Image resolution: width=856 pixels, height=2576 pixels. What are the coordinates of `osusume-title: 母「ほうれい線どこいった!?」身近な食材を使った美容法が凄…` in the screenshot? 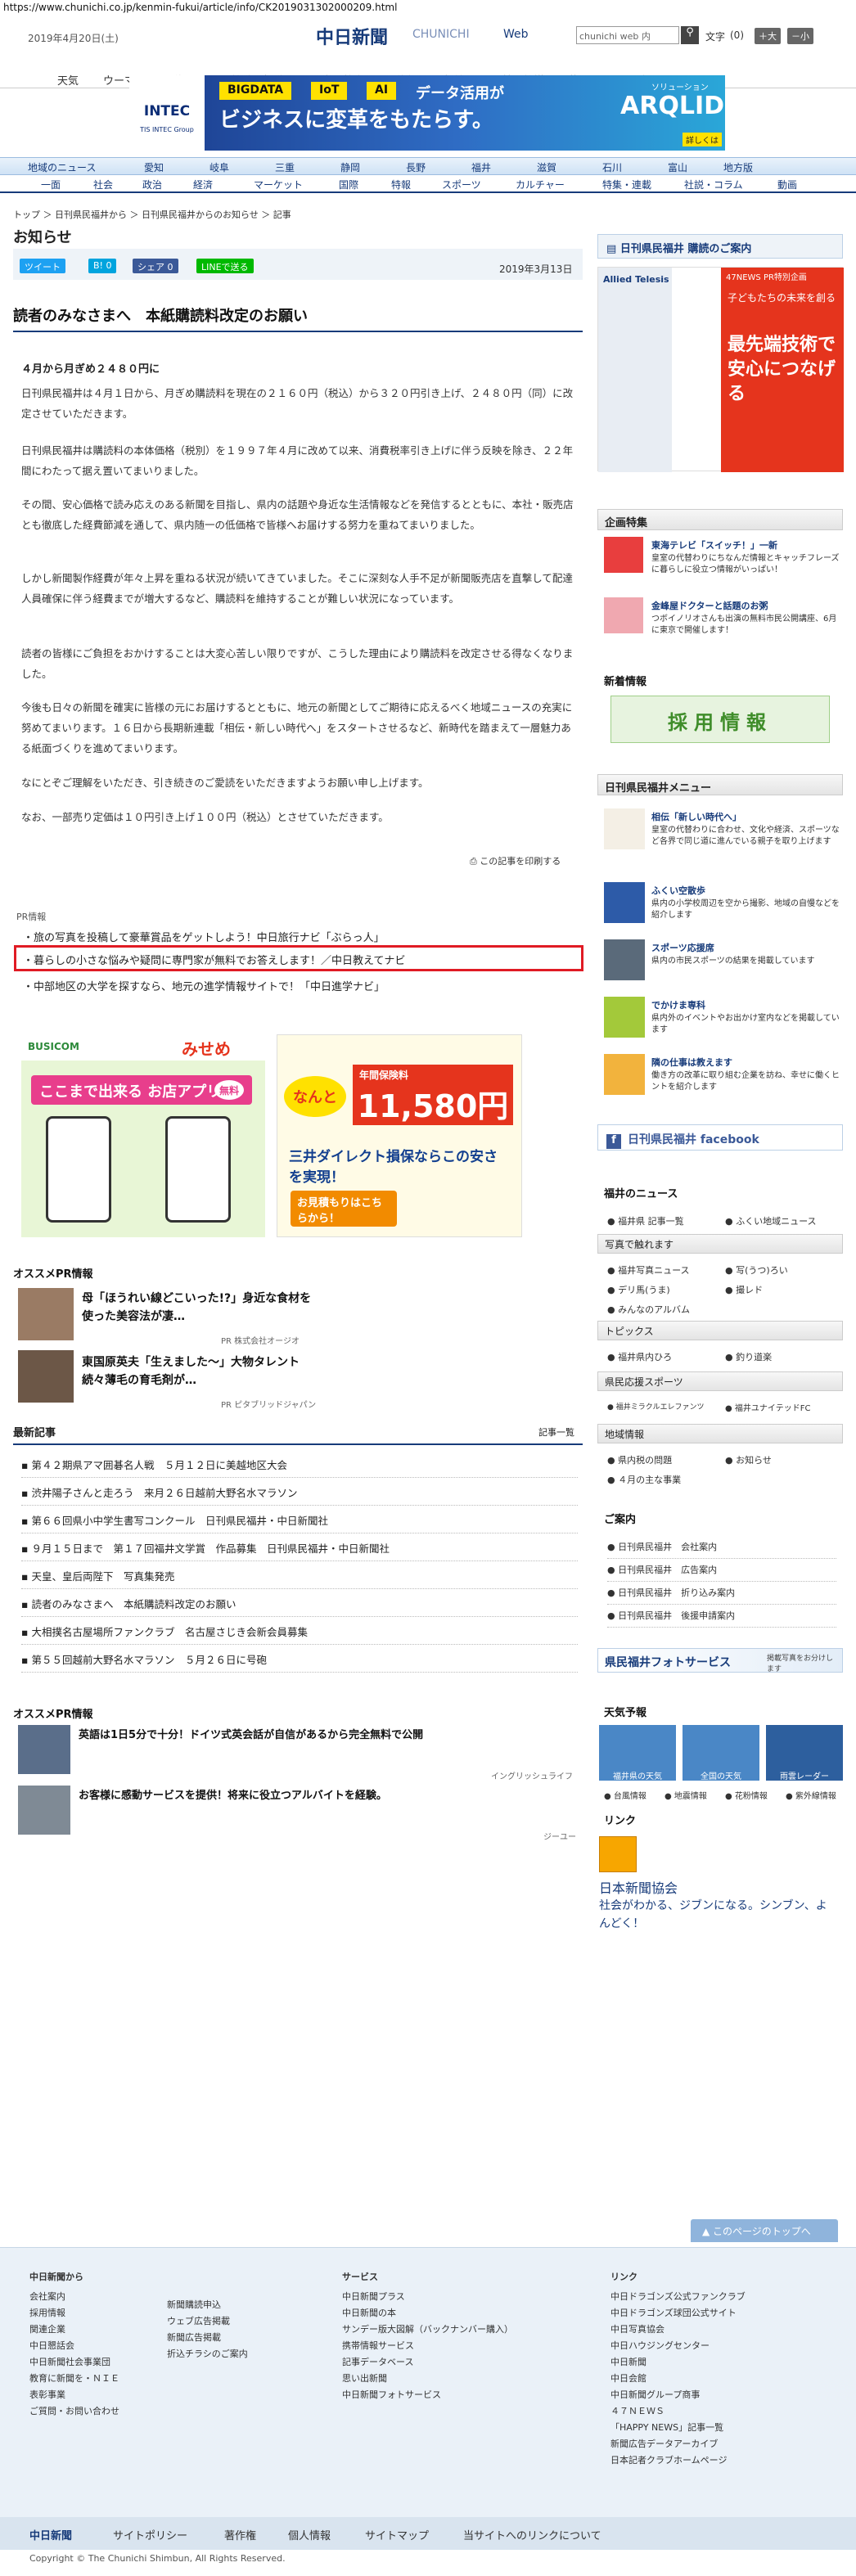 It's located at (200, 1308).